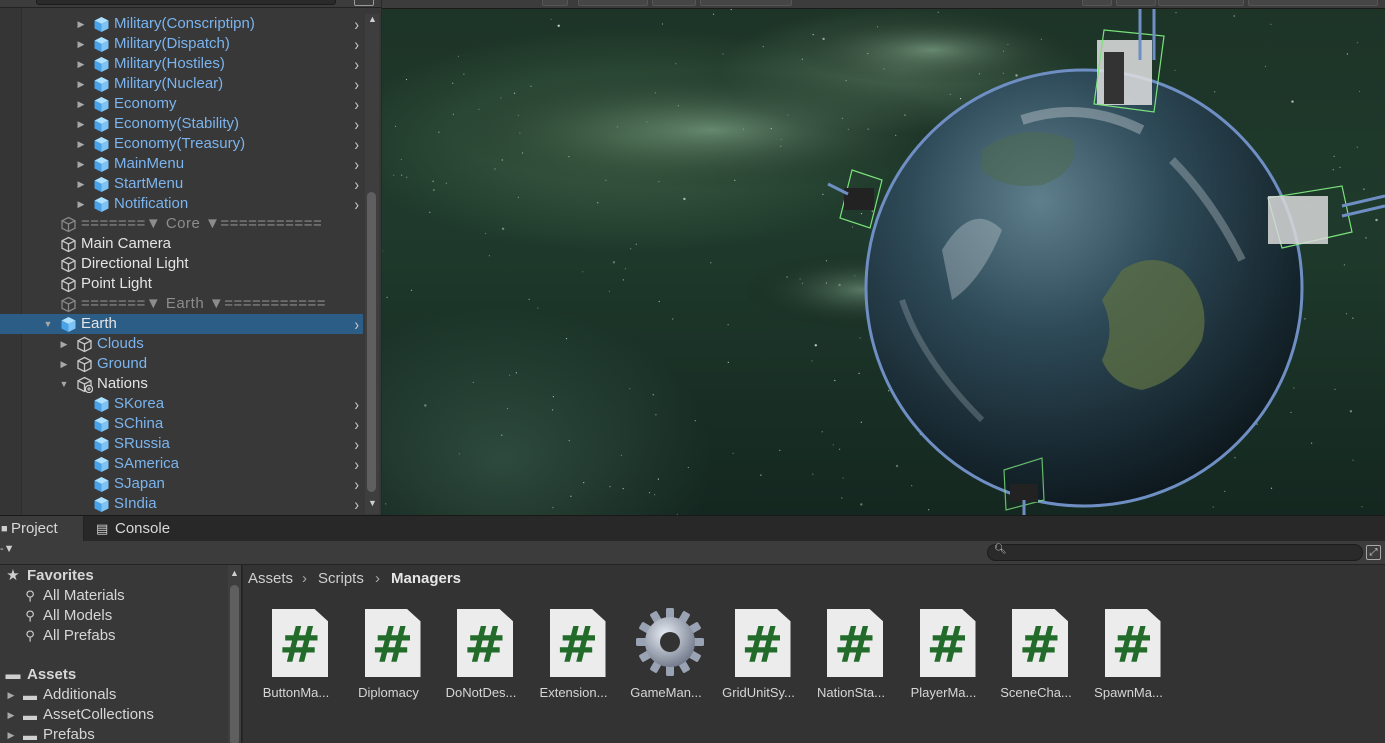 The height and width of the screenshot is (743, 1385). What do you see at coordinates (181, 384) in the screenshot?
I see `hierarchy-row: ▼ Nations` at bounding box center [181, 384].